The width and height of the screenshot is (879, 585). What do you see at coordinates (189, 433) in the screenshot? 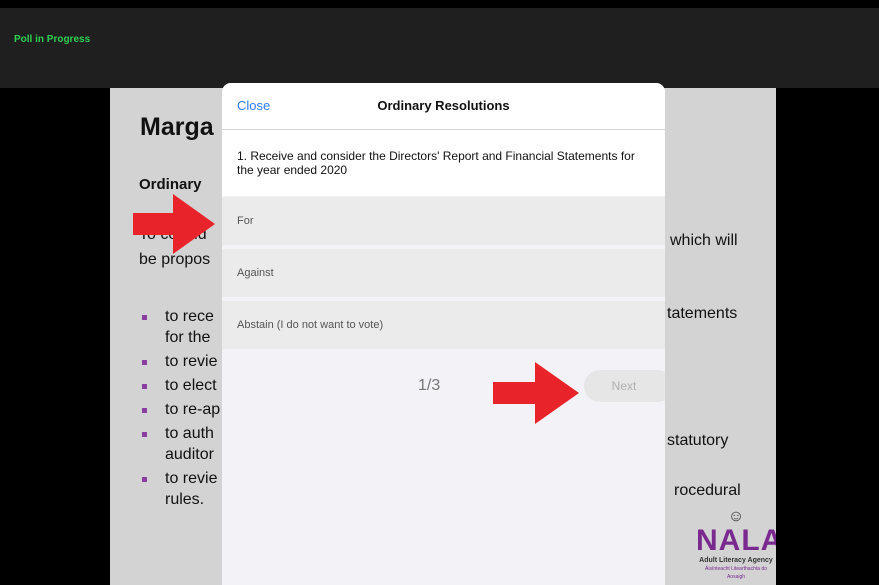
I see `slide-bullet-5-left: to auth` at bounding box center [189, 433].